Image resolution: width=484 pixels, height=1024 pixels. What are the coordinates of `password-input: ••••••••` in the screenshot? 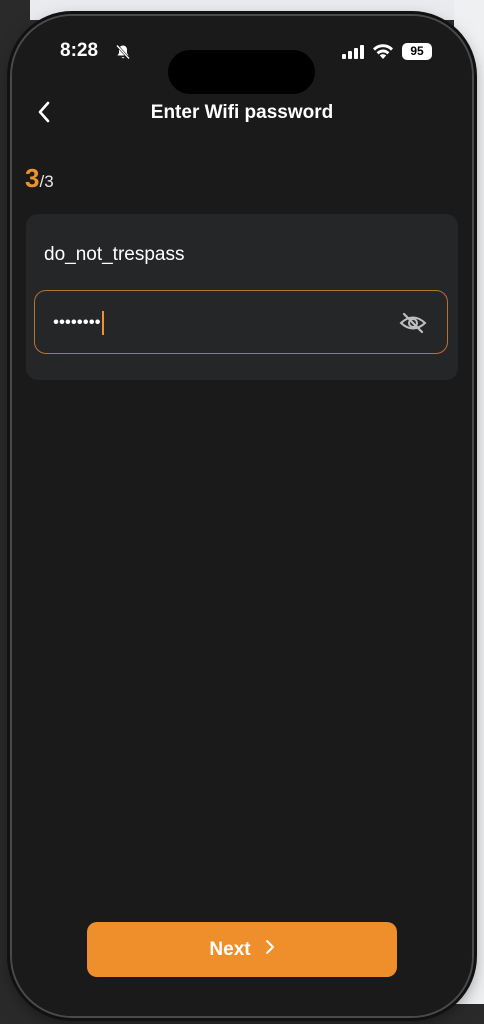 It's located at (78, 323).